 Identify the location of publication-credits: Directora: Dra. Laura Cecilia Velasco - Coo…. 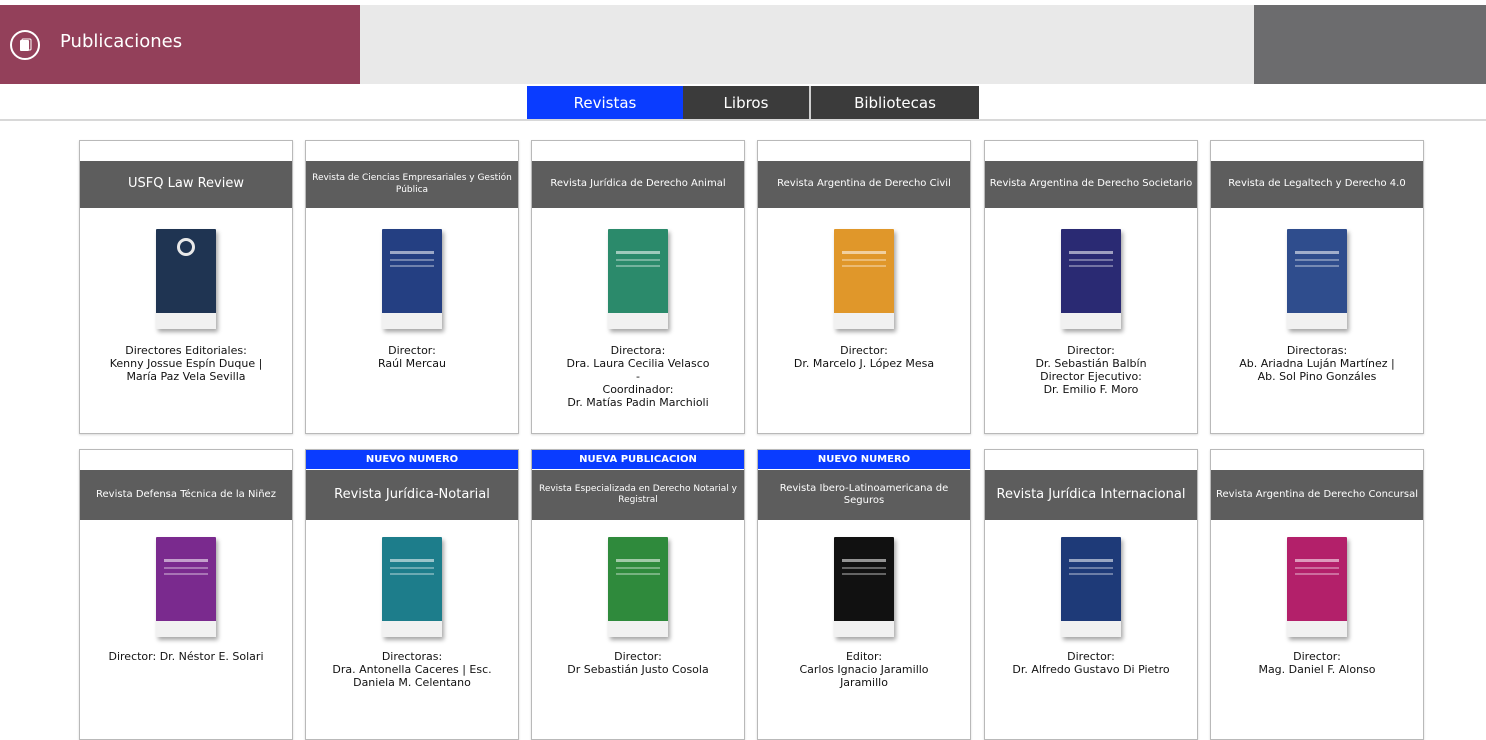
(638, 376).